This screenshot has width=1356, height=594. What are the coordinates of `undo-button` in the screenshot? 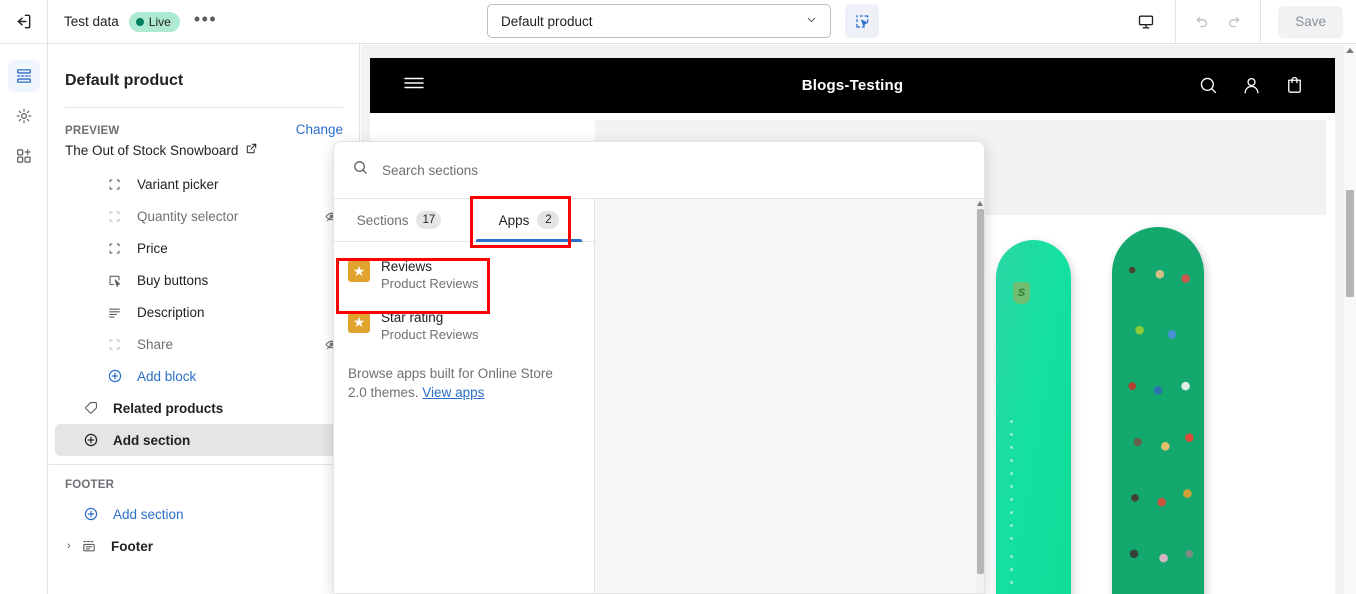 It's located at (1202, 21).